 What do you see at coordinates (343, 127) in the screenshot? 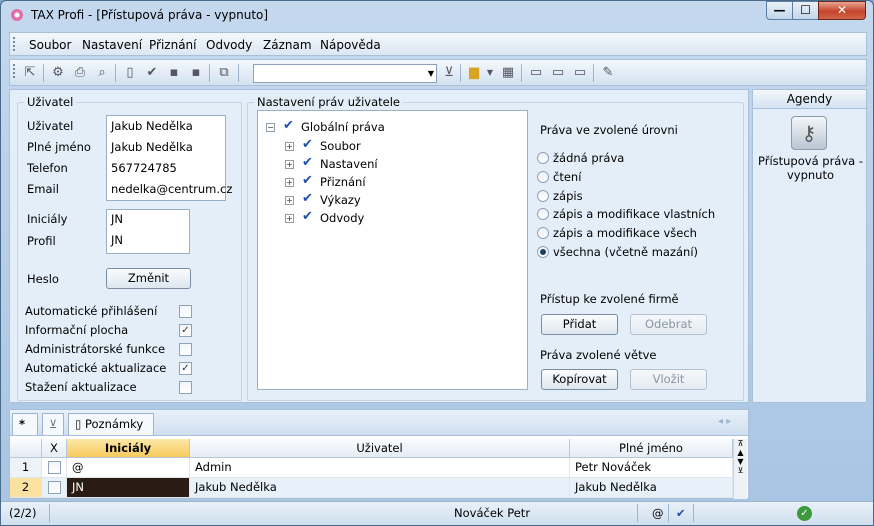
I see `tree-root: Globální práva` at bounding box center [343, 127].